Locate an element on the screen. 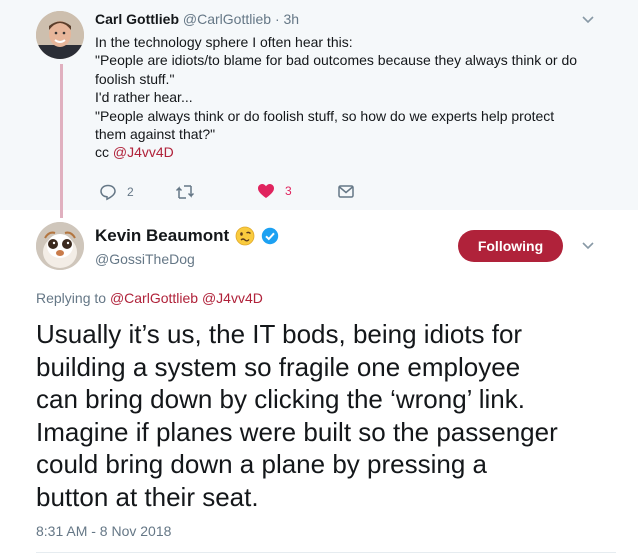 The width and height of the screenshot is (638, 559). tweet-line: them against that?" is located at coordinates (155, 134).